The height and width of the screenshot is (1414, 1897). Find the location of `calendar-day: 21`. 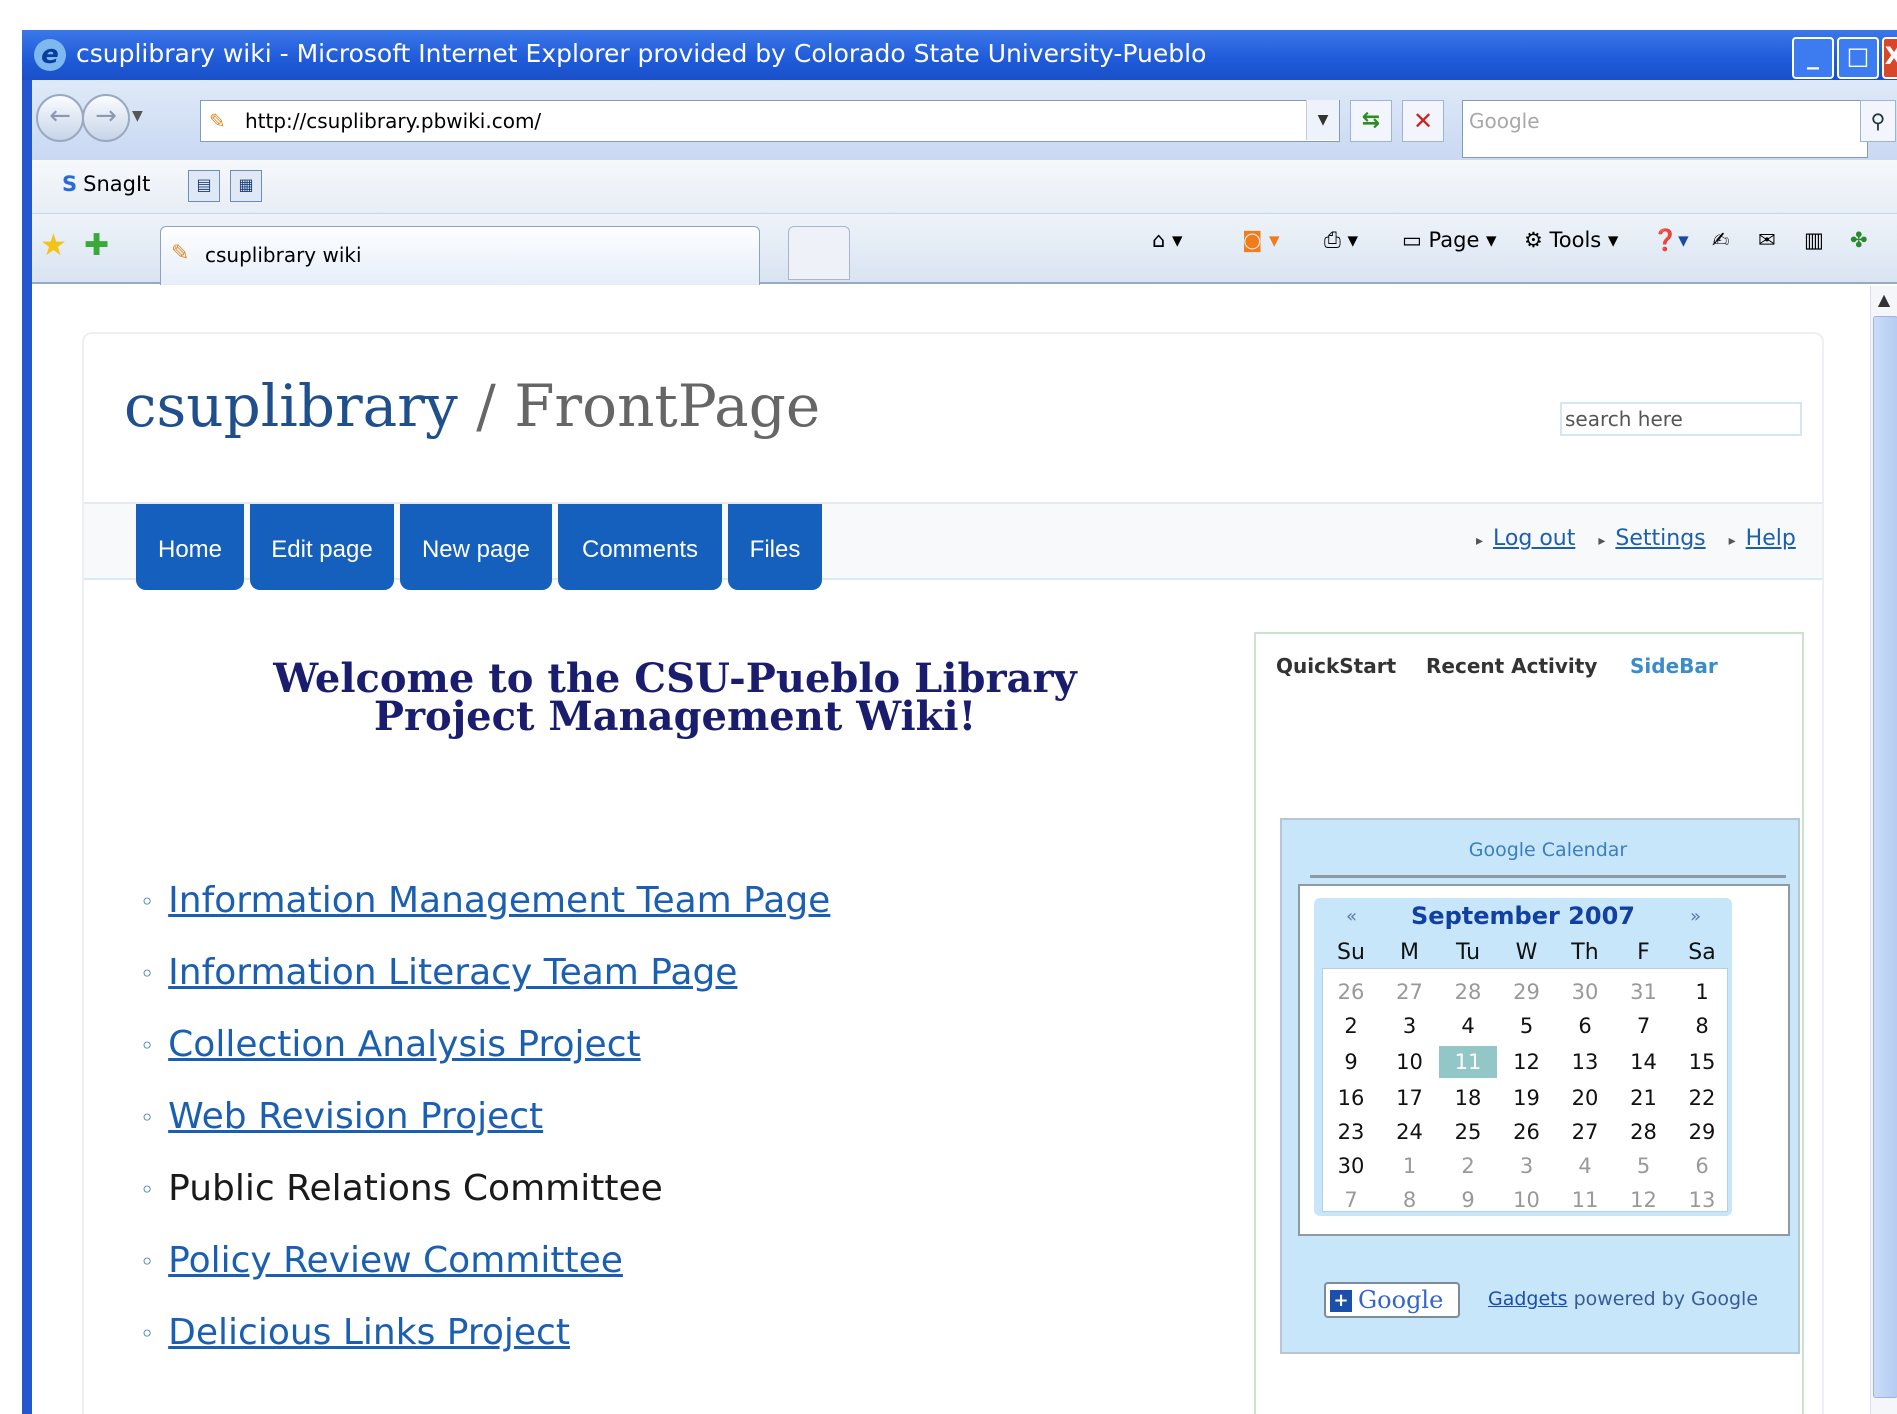

calendar-day: 21 is located at coordinates (1644, 1098).